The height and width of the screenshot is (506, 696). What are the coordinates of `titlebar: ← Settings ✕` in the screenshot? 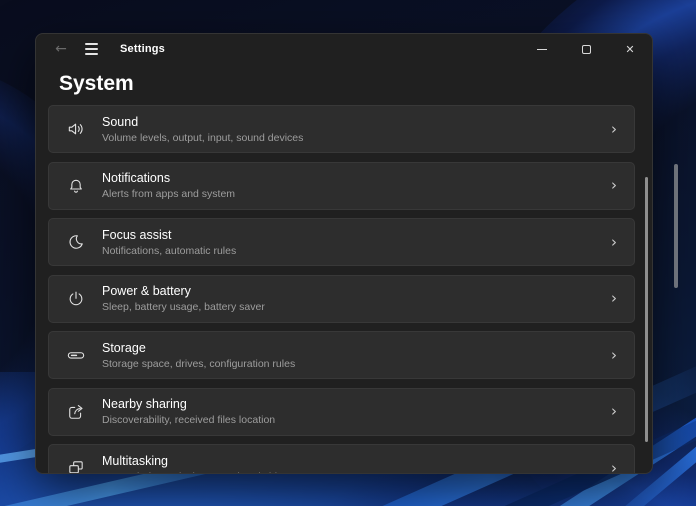 It's located at (344, 49).